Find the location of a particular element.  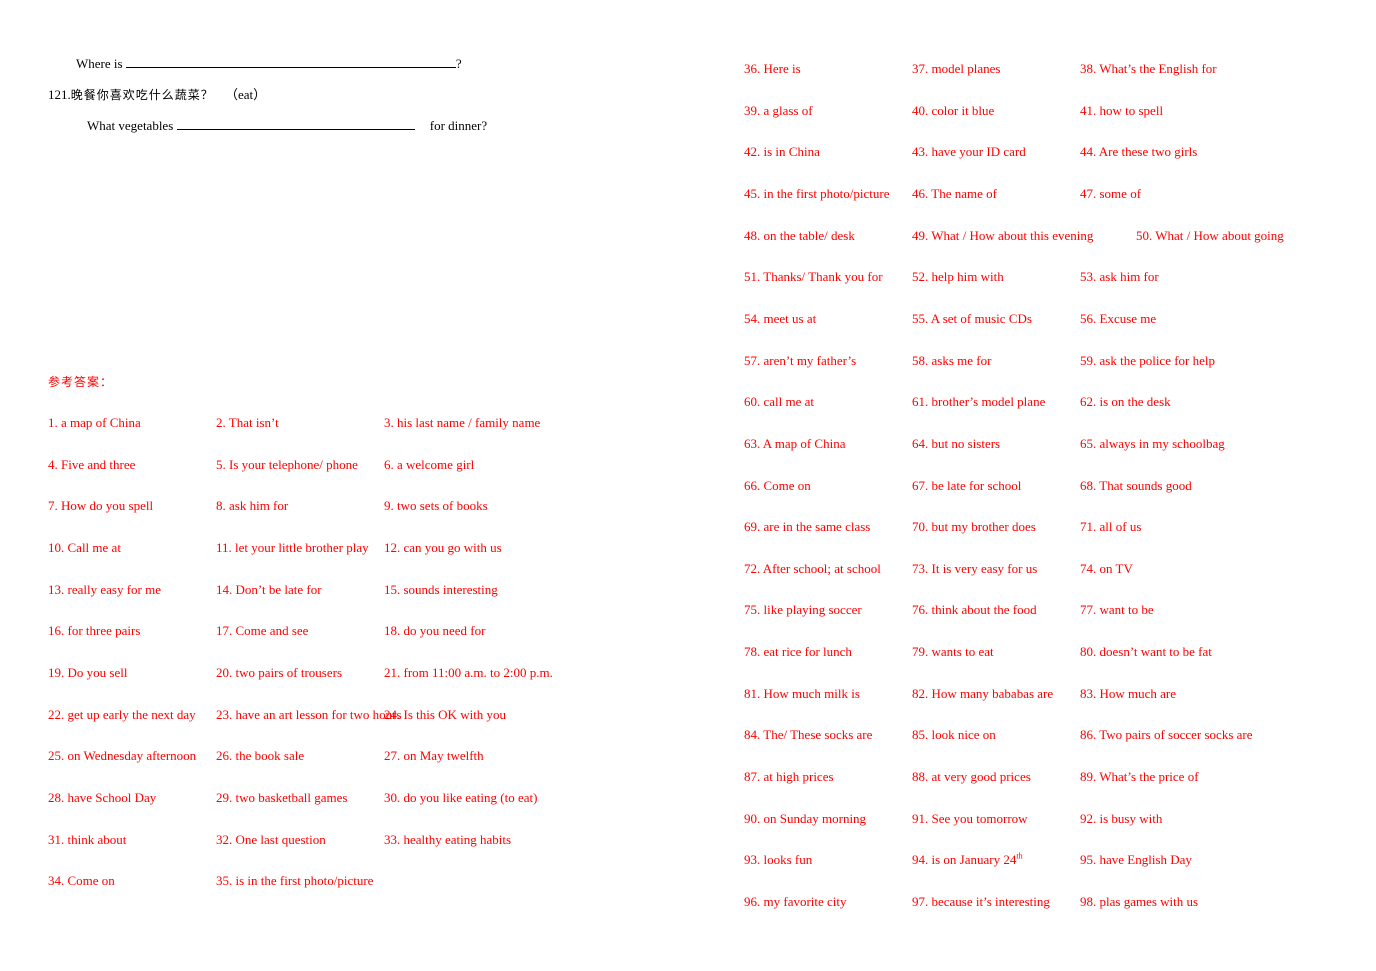

answer-item: 11. let your little brother play is located at coordinates (292, 548).